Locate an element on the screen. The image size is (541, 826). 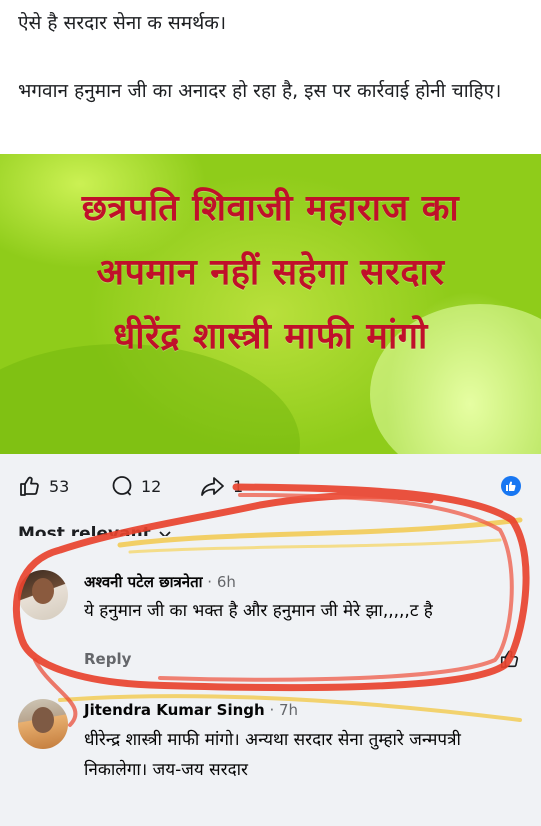
banner-line-1: छत्रपति शिवाजी महाराज का is located at coordinates (270, 208).